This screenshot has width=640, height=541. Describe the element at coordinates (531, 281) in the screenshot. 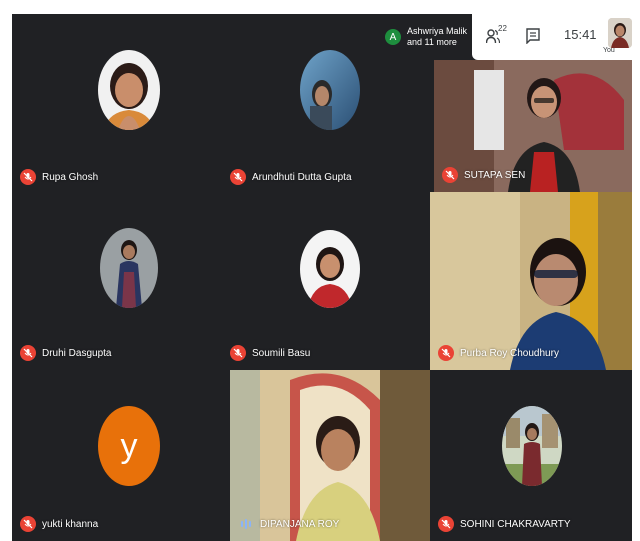

I see `participant-tile-purba-roy-choudhury: Purba Roy Choudhury` at that location.